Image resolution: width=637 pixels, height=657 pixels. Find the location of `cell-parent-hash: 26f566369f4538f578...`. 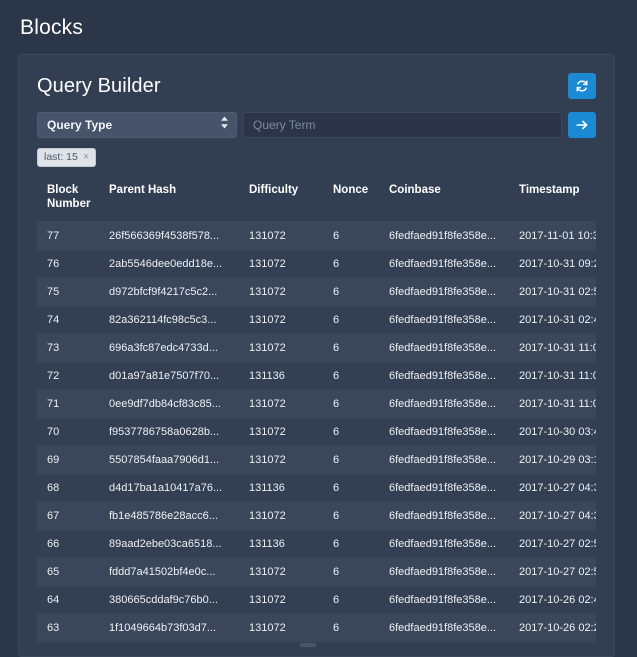

cell-parent-hash: 26f566369f4538f578... is located at coordinates (169, 236).